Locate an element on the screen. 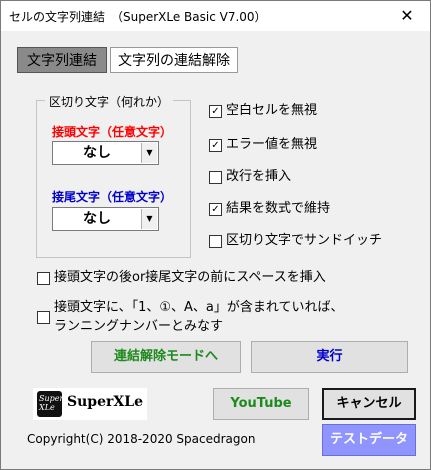  checkbox-label: 空白セルを無視 is located at coordinates (272, 110).